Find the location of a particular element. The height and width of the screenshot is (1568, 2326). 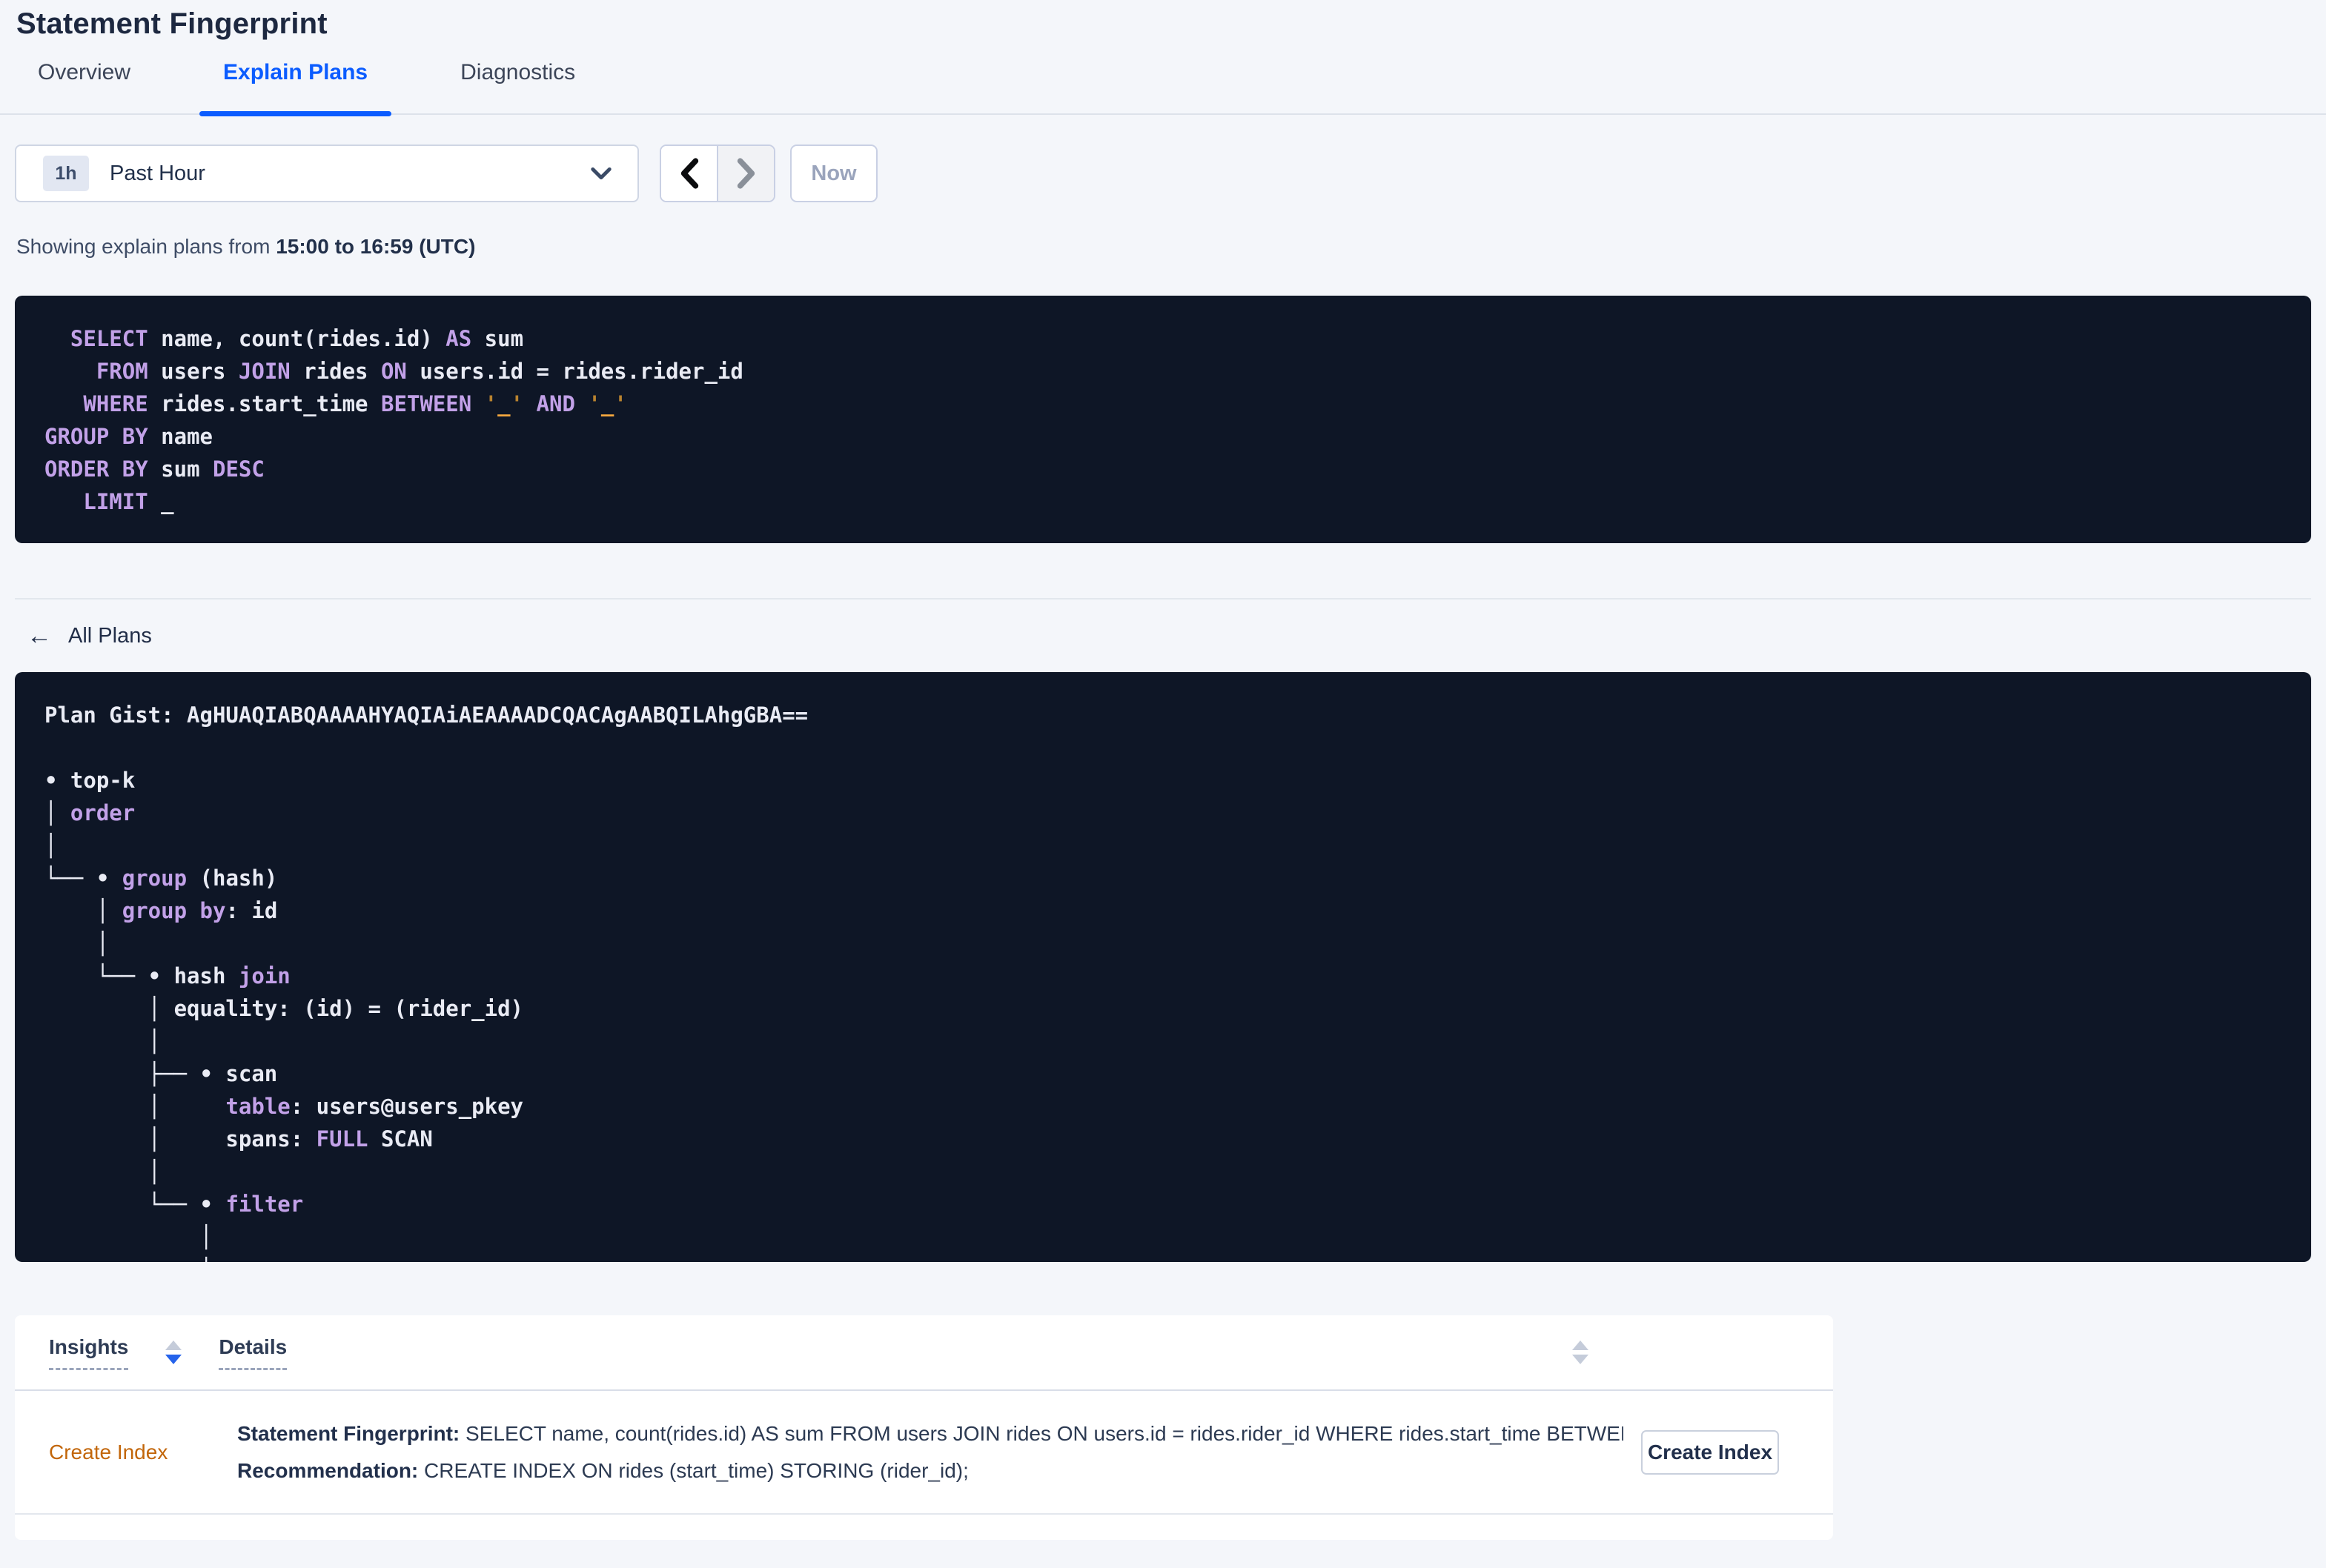

time-range-badge: 1h is located at coordinates (66, 173).